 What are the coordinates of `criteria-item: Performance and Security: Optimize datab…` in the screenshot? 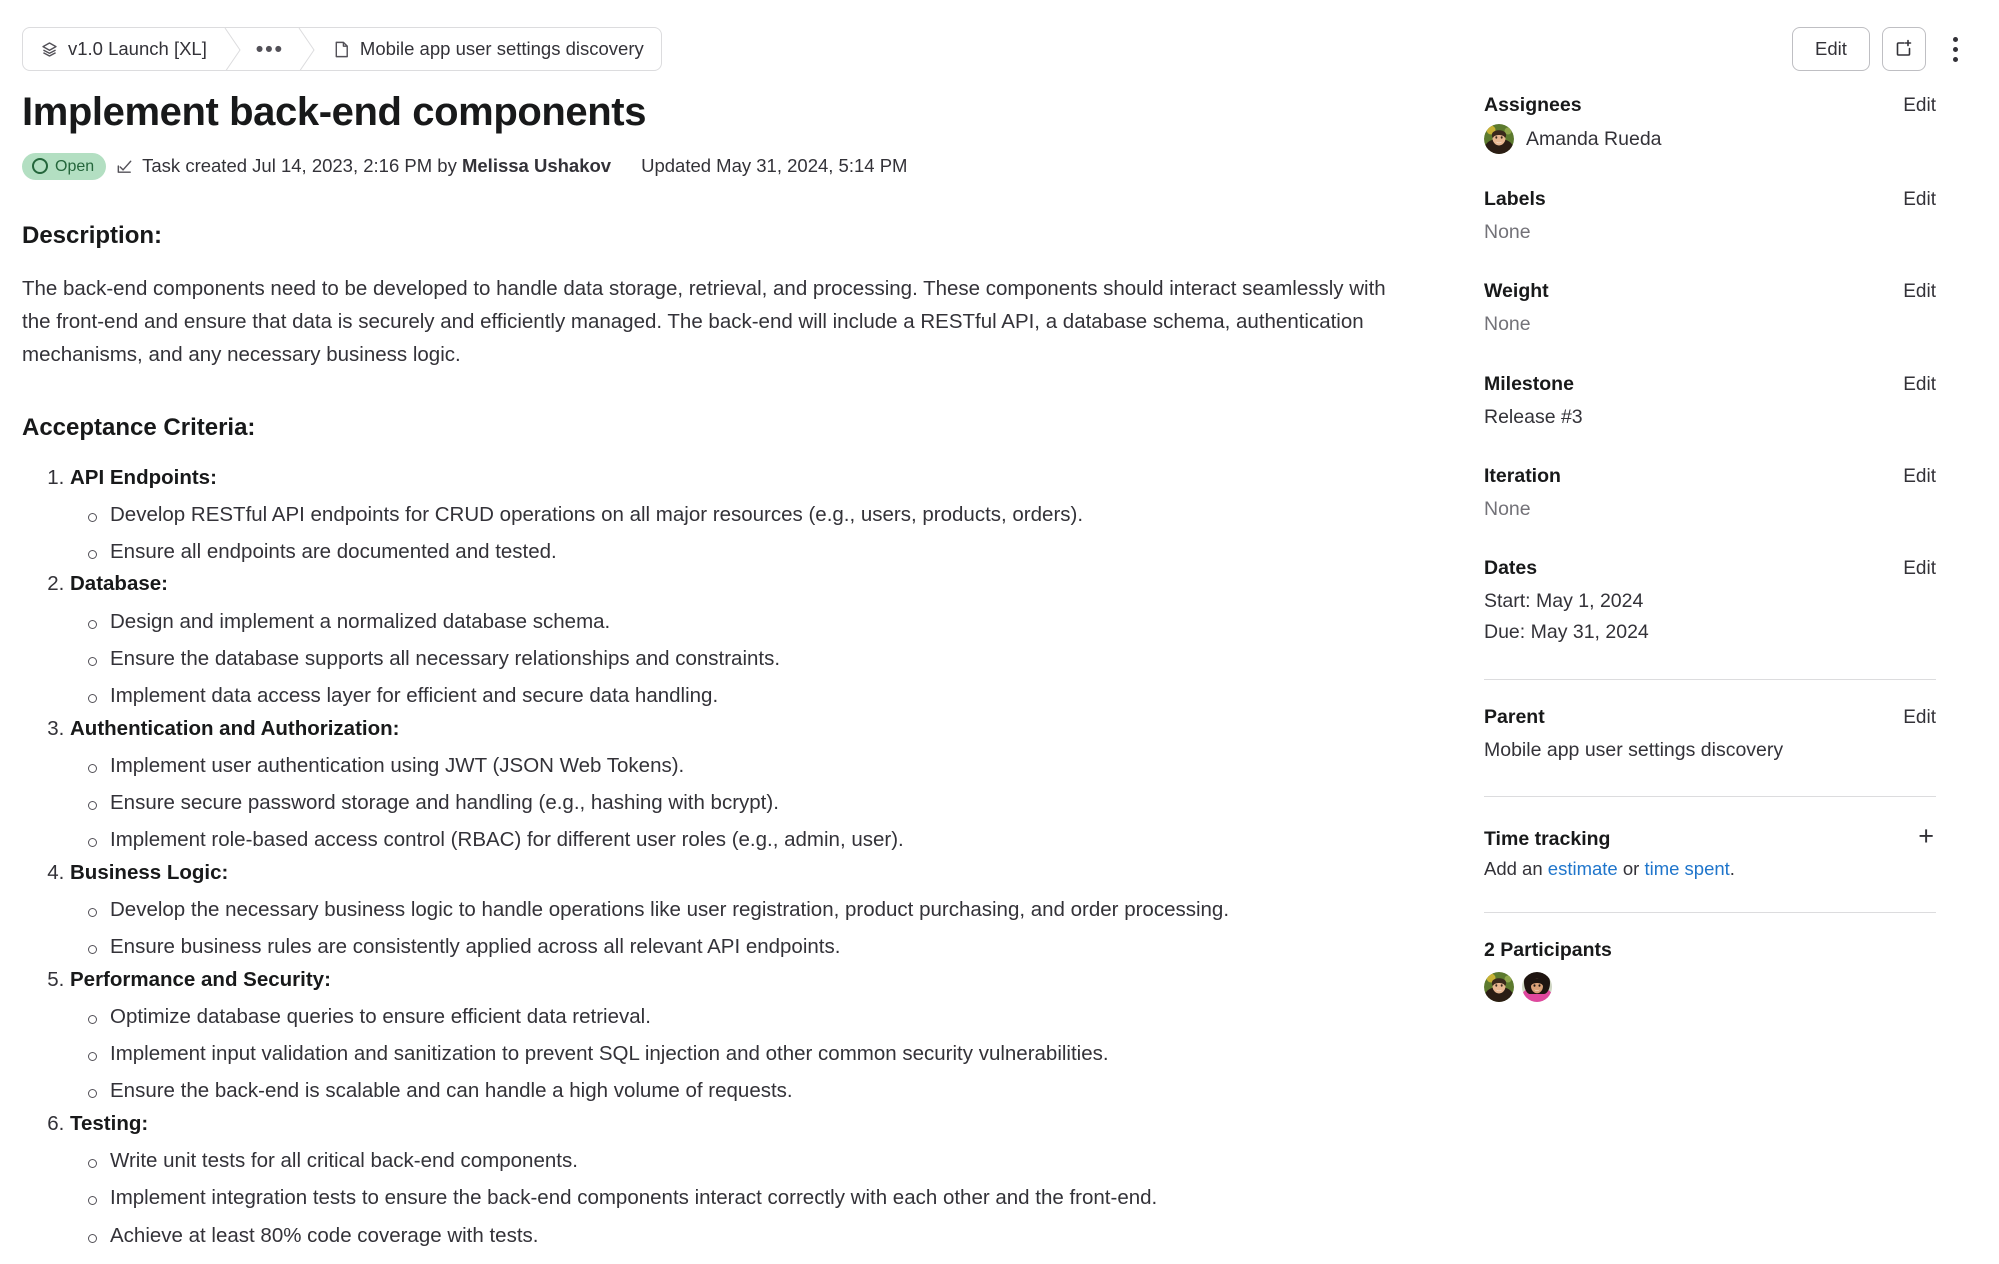 It's located at (733, 1036).